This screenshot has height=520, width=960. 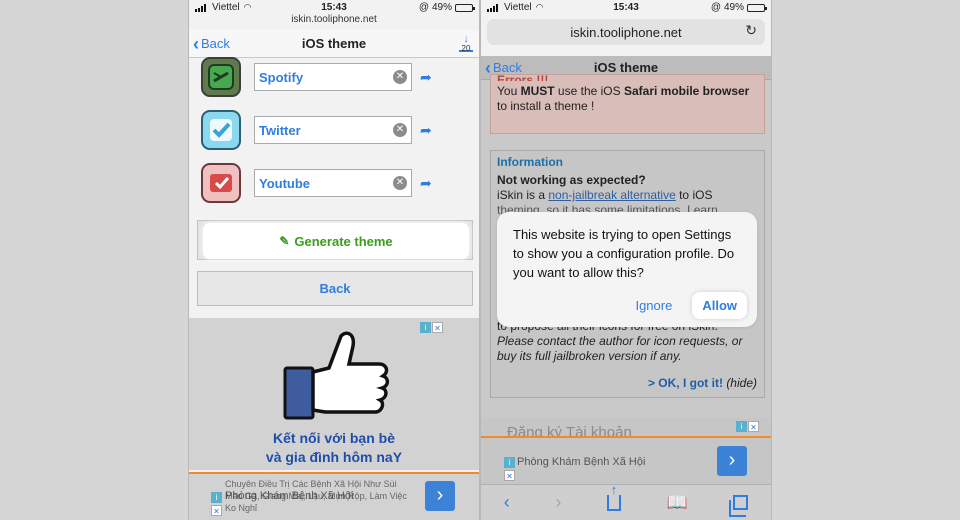 What do you see at coordinates (523, 77) in the screenshot?
I see `error-title: Errors !!!` at bounding box center [523, 77].